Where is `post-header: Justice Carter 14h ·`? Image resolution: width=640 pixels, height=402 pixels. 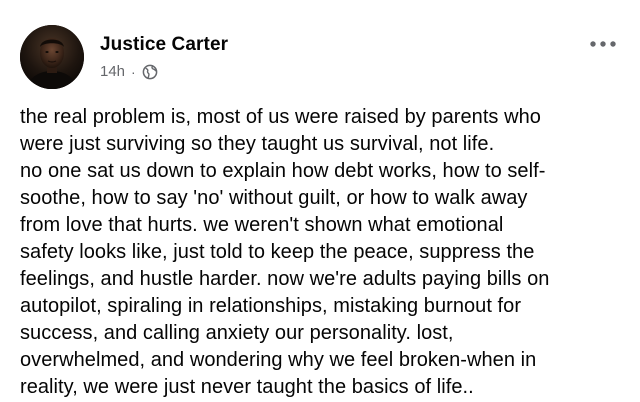
post-header: Justice Carter 14h · is located at coordinates (124, 57).